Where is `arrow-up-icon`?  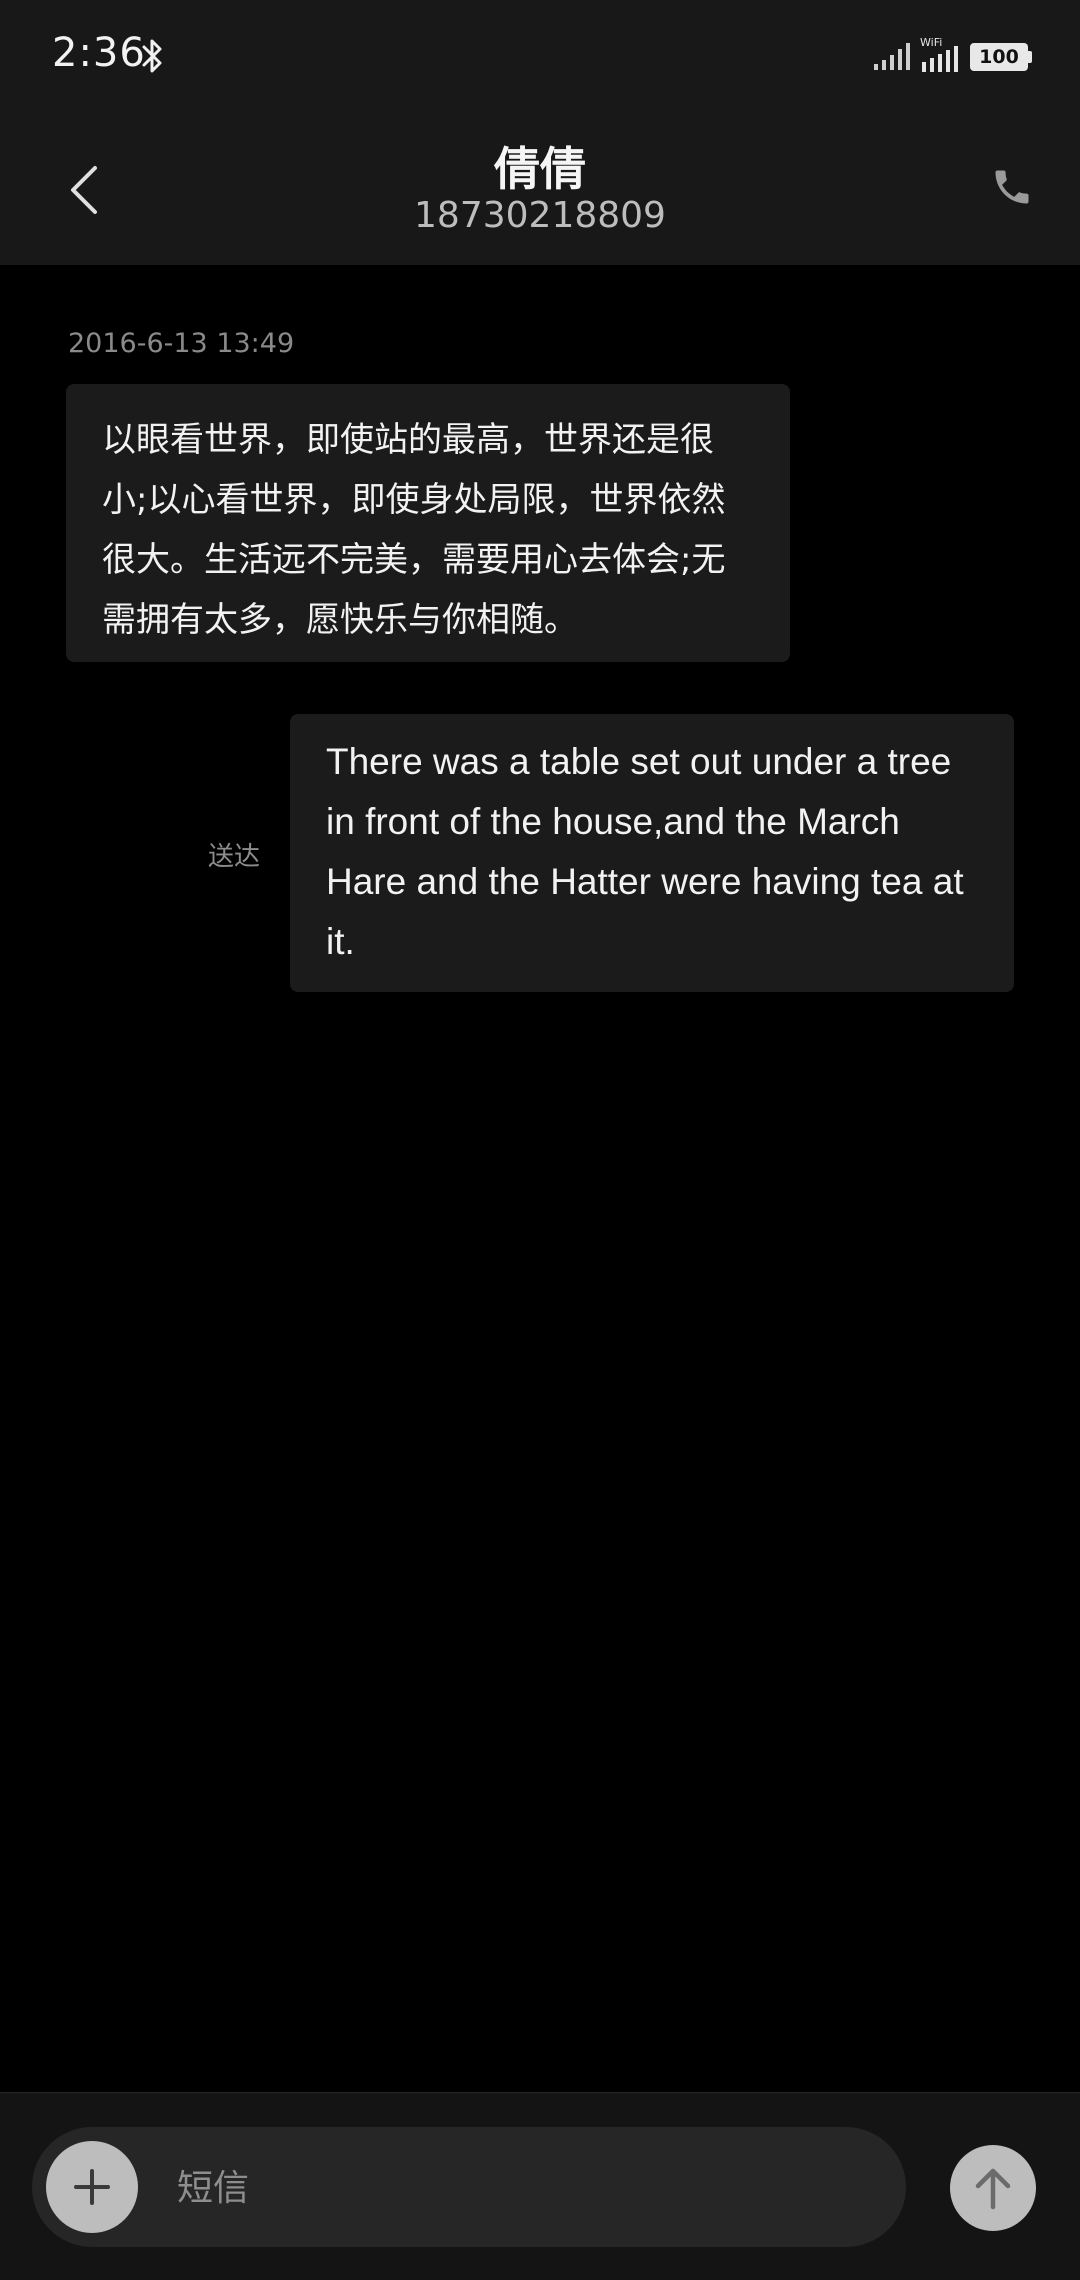 arrow-up-icon is located at coordinates (993, 2189).